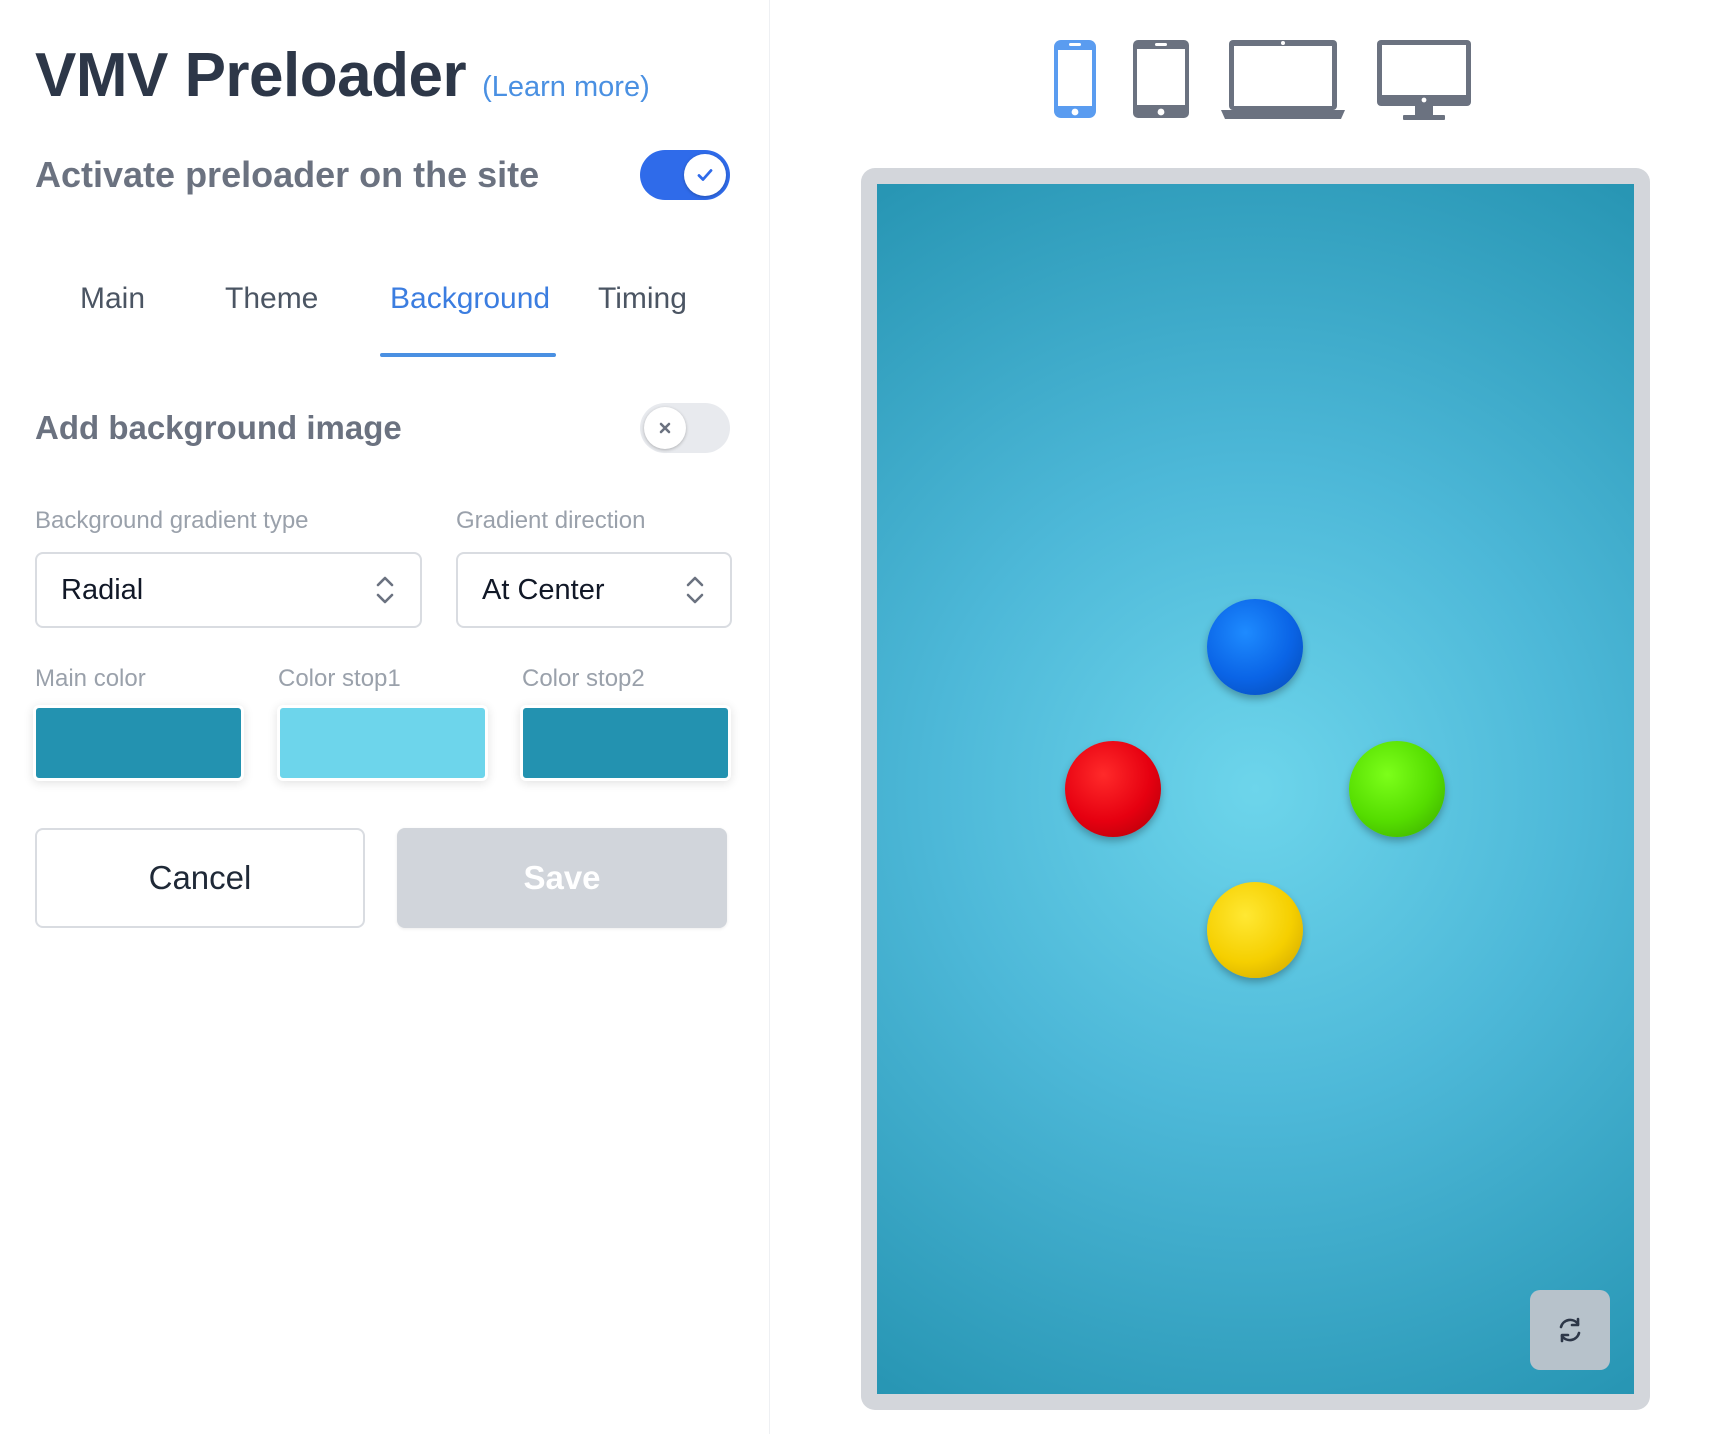 The width and height of the screenshot is (1717, 1434). I want to click on tab-main: Main, so click(112, 299).